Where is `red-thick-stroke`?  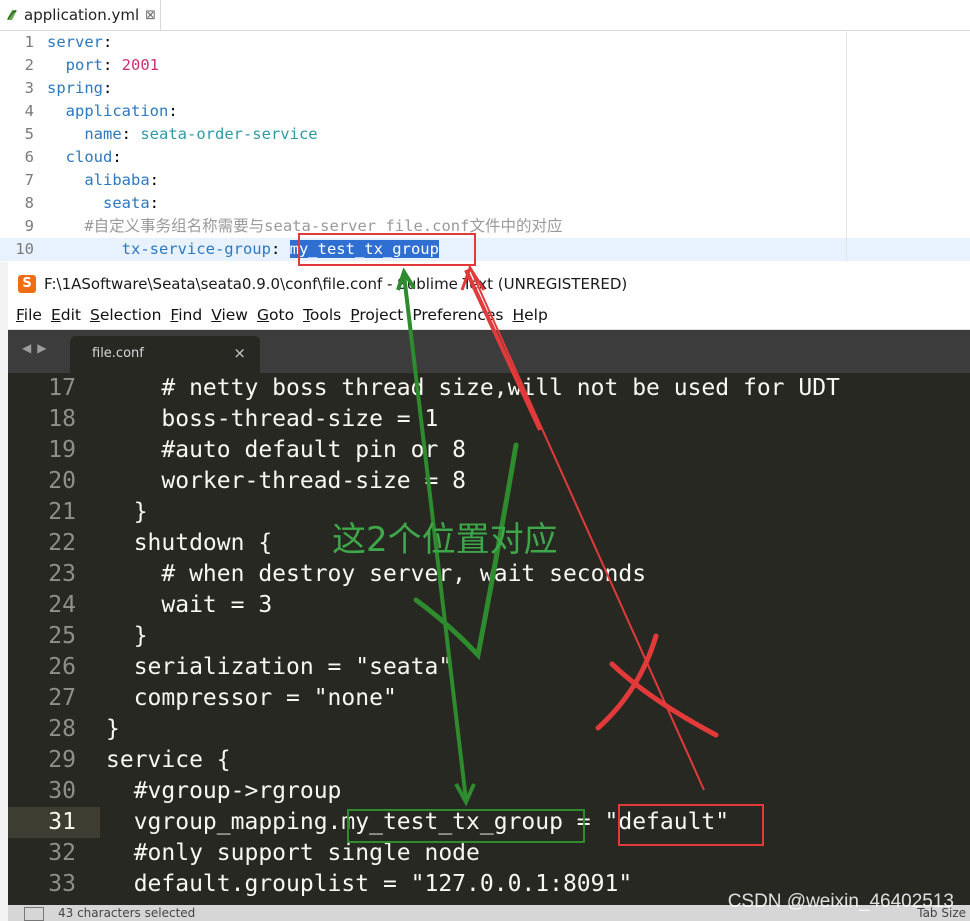 red-thick-stroke is located at coordinates (503, 350).